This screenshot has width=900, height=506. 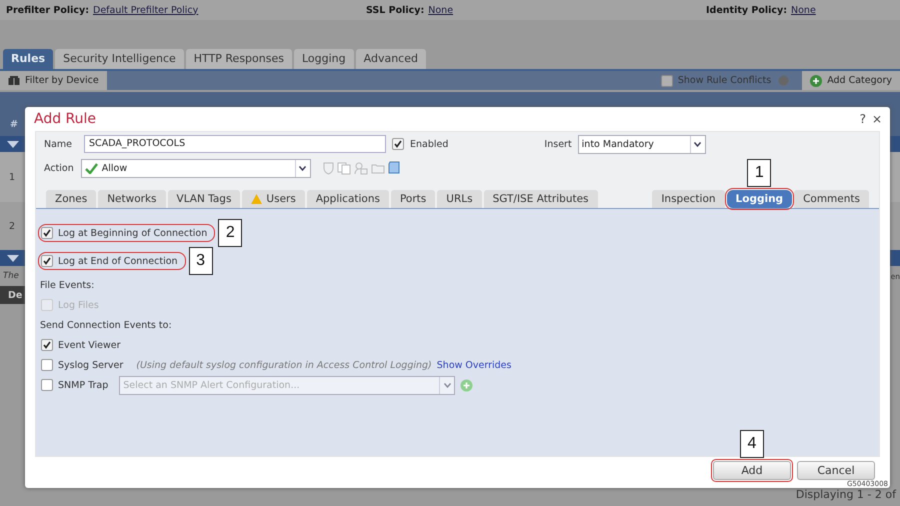 I want to click on note-text: The, so click(x=11, y=276).